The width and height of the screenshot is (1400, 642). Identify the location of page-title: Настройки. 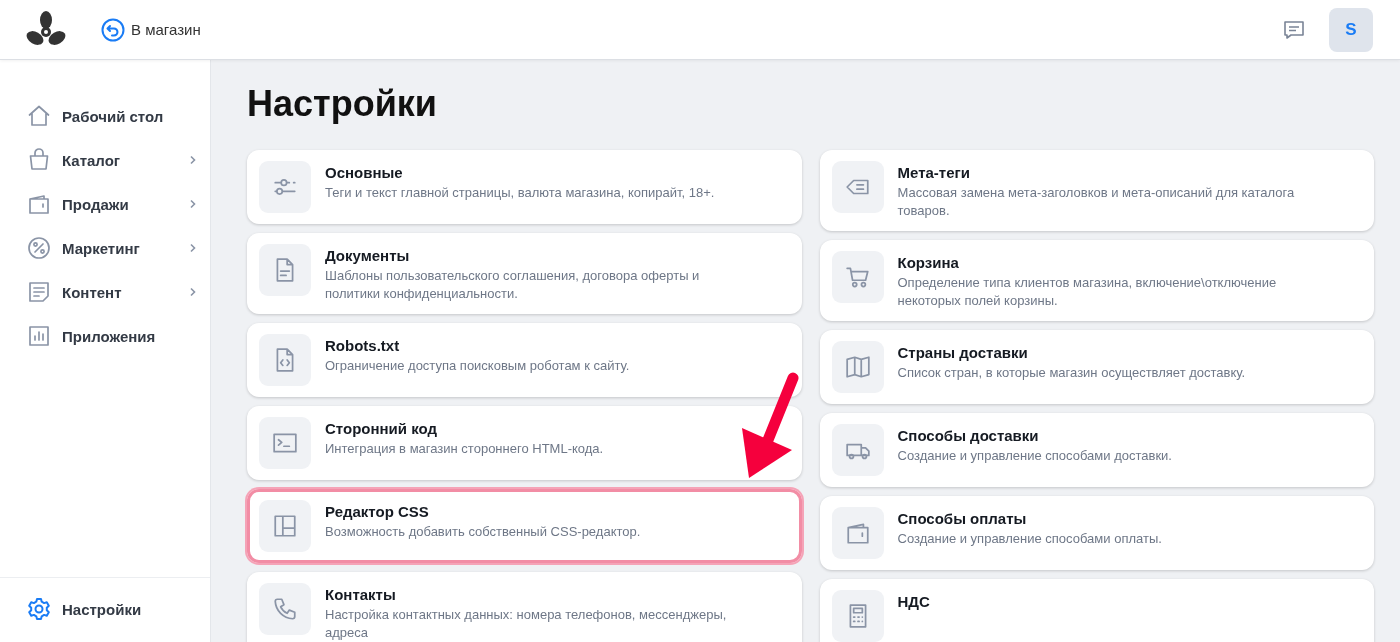
(342, 104).